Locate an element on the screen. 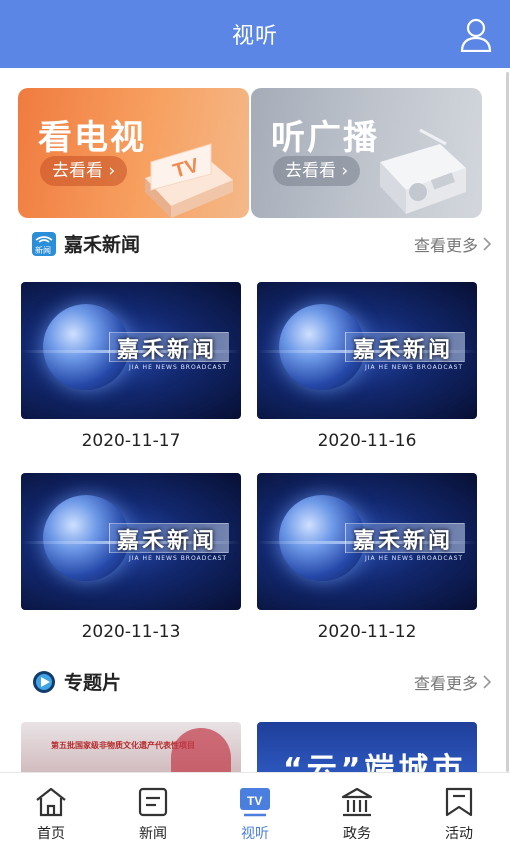 This screenshot has height=850, width=510. section-title: 嘉禾新闻 is located at coordinates (102, 245).